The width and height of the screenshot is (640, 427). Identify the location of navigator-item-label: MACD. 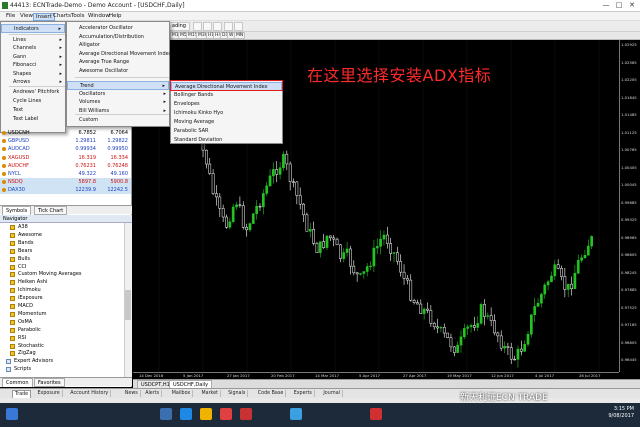
(25, 306).